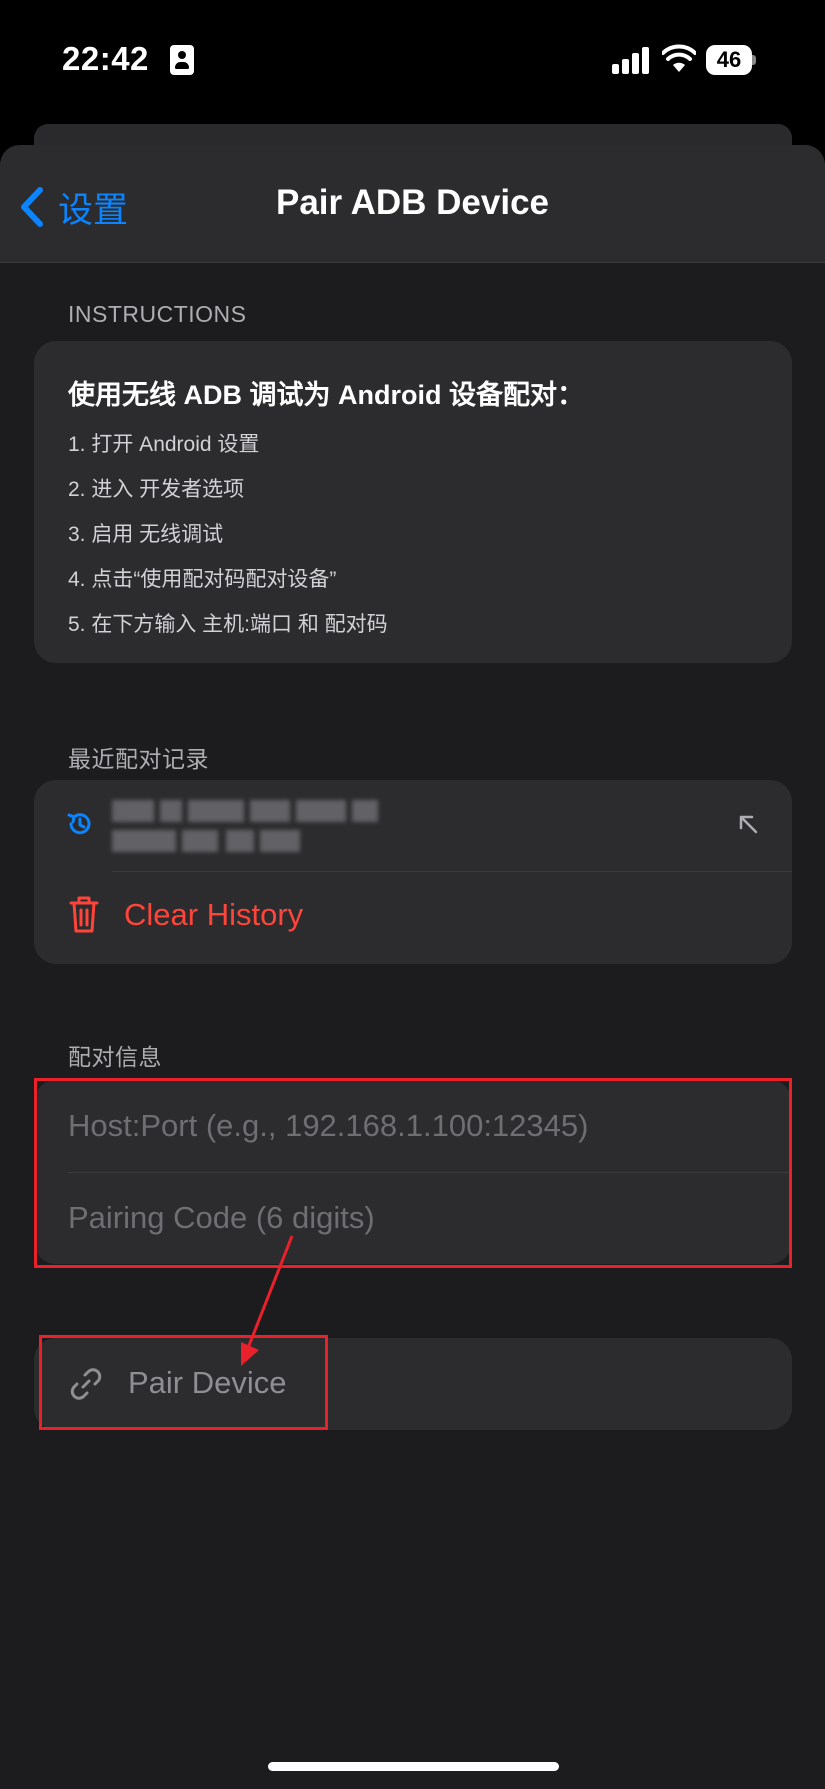 This screenshot has width=825, height=1789. I want to click on pairing-header: 配对信息, so click(115, 1057).